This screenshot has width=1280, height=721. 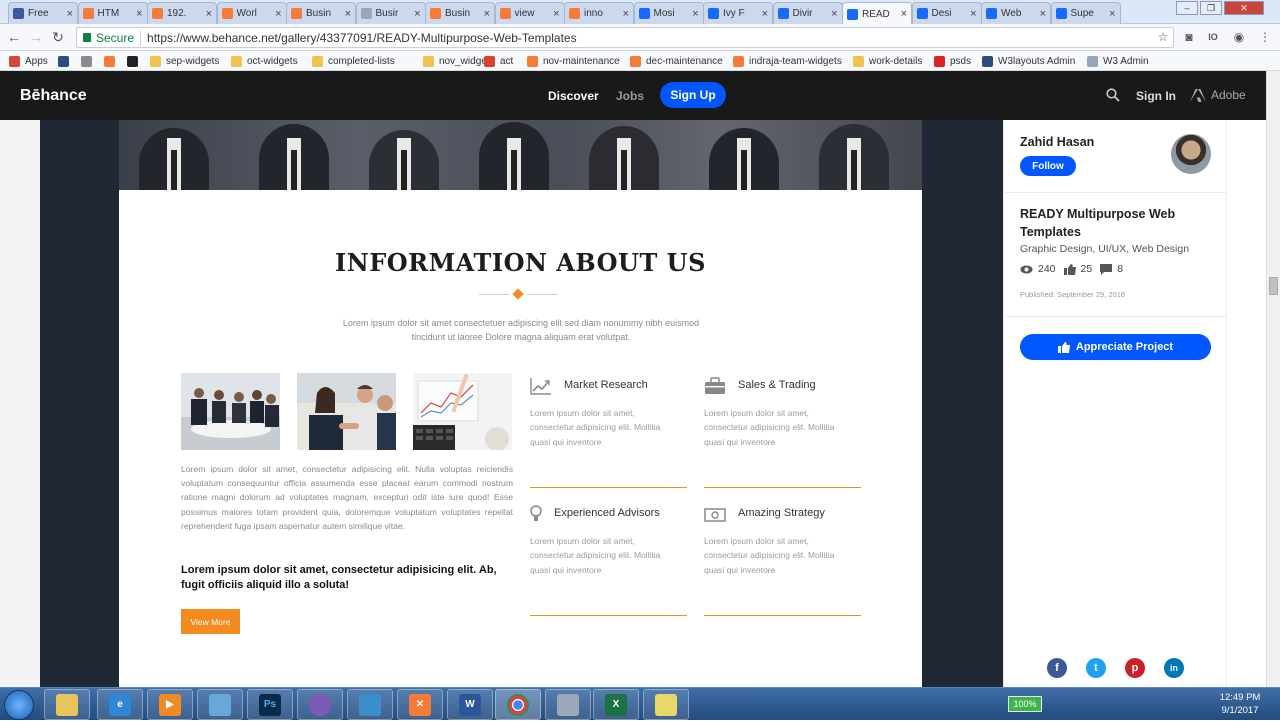 I want to click on taskbar-word: W, so click(x=470, y=704).